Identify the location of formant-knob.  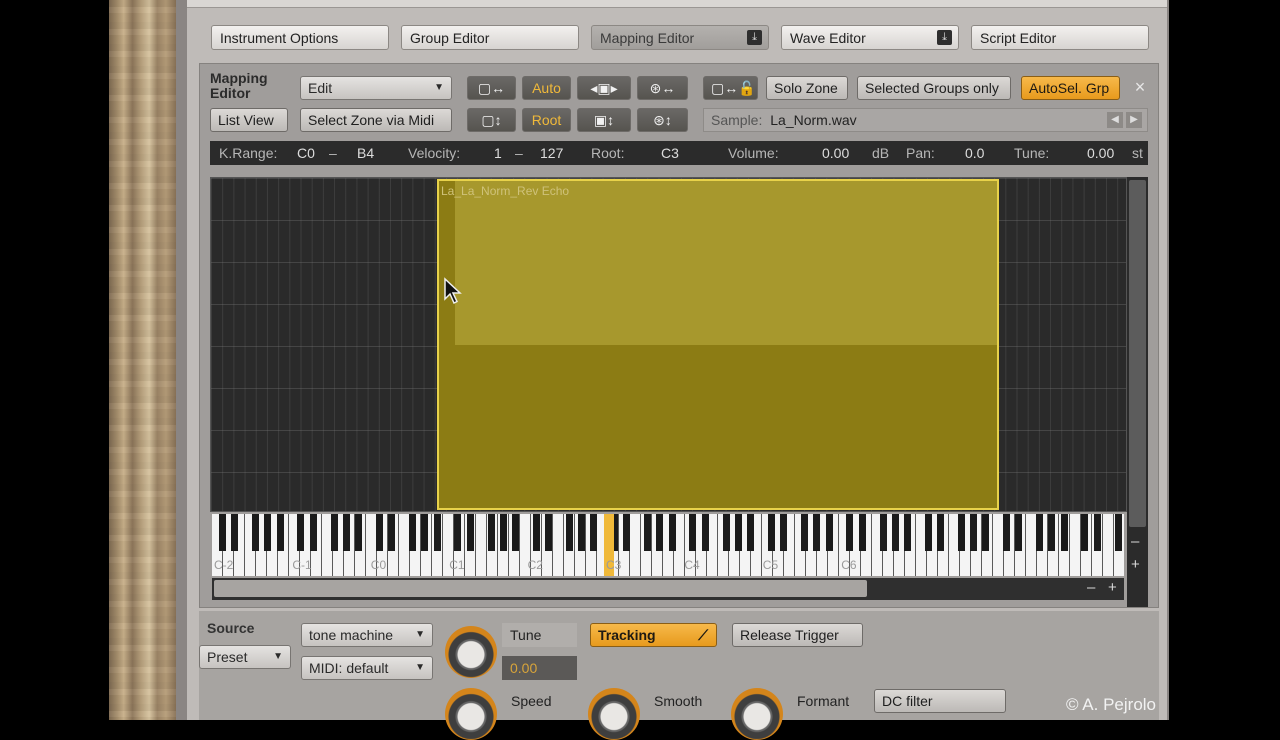
(757, 714).